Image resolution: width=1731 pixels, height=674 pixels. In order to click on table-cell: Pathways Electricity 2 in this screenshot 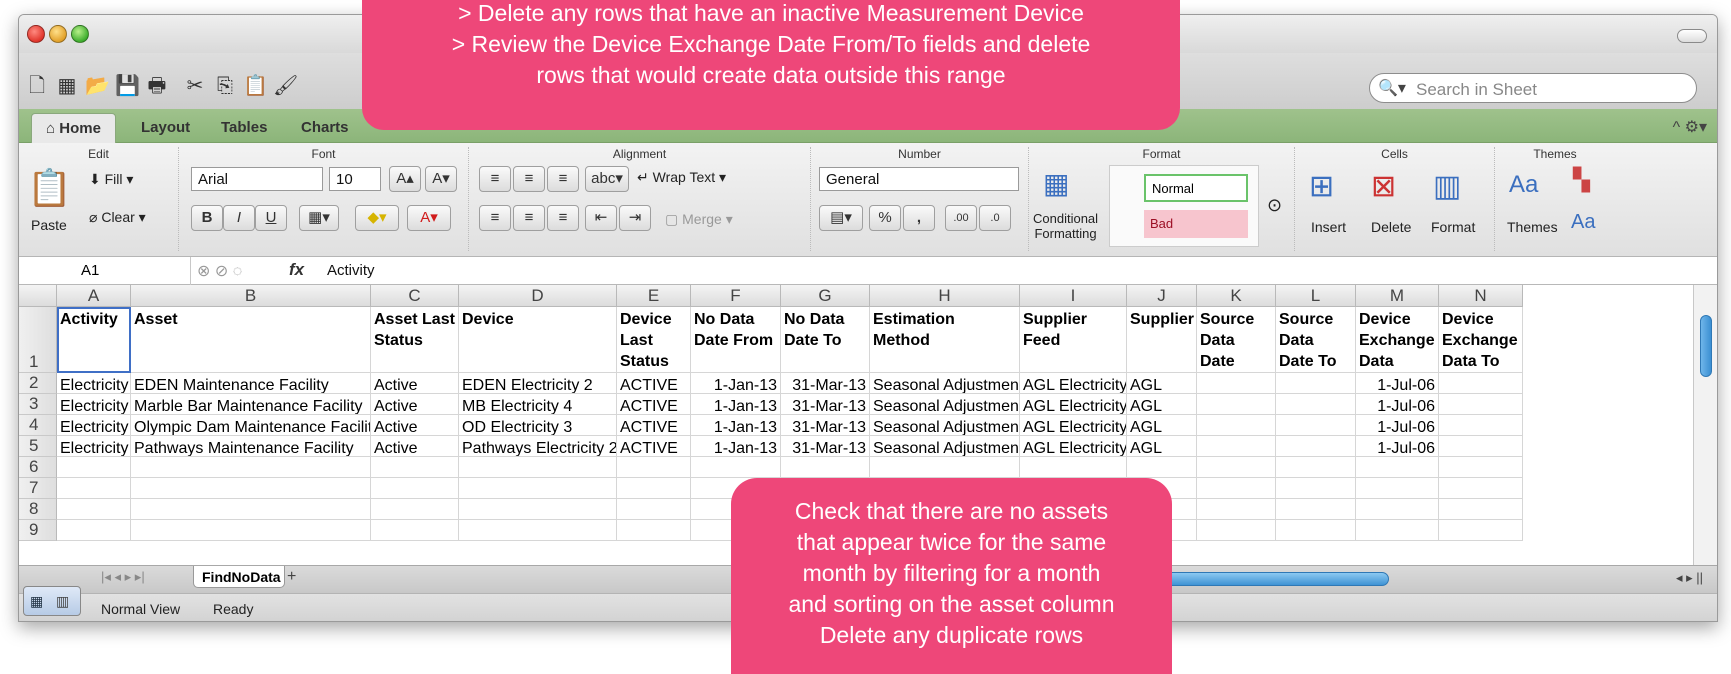, I will do `click(538, 446)`.